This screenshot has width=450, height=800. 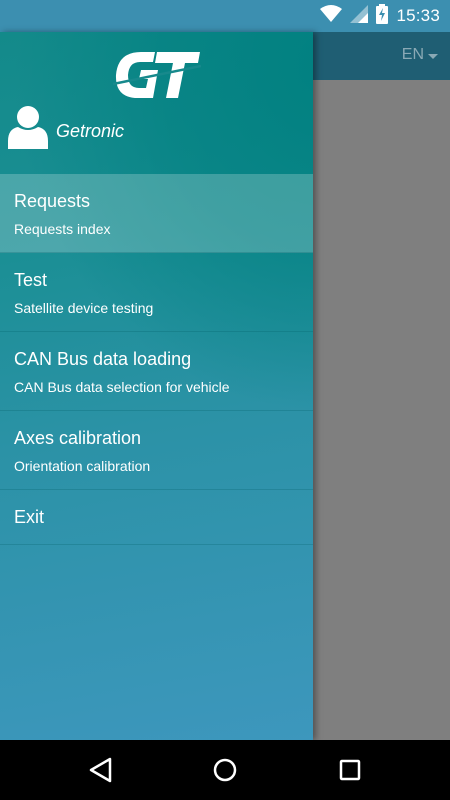 What do you see at coordinates (103, 359) in the screenshot?
I see `menu-item-title: CAN Bus data loading` at bounding box center [103, 359].